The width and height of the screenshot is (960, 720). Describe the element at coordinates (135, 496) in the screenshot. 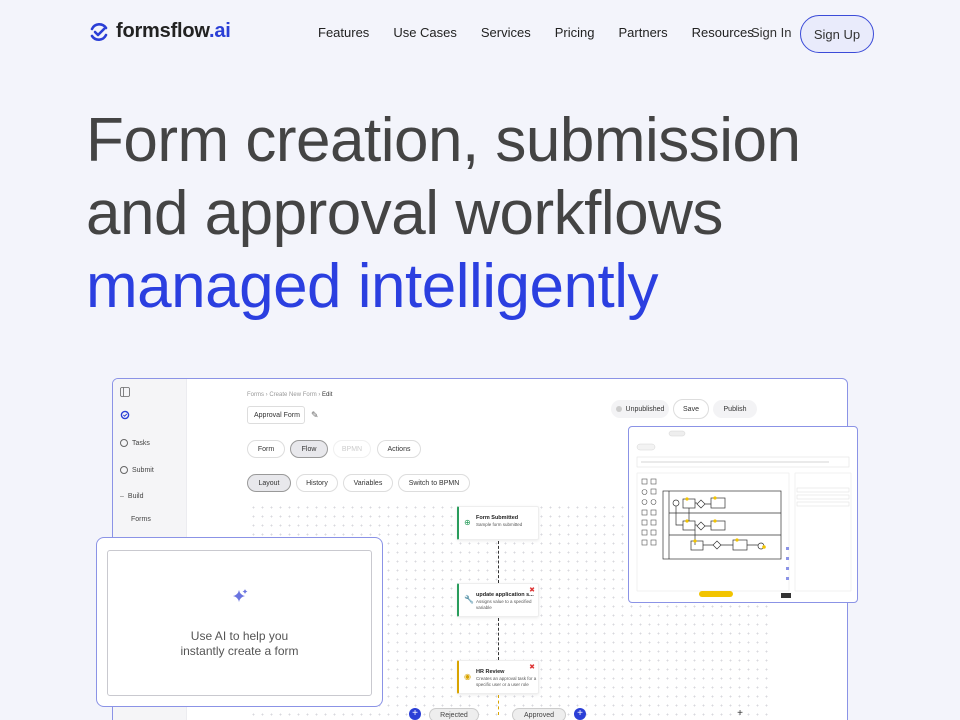

I see `sidebar-item-label: Build` at that location.